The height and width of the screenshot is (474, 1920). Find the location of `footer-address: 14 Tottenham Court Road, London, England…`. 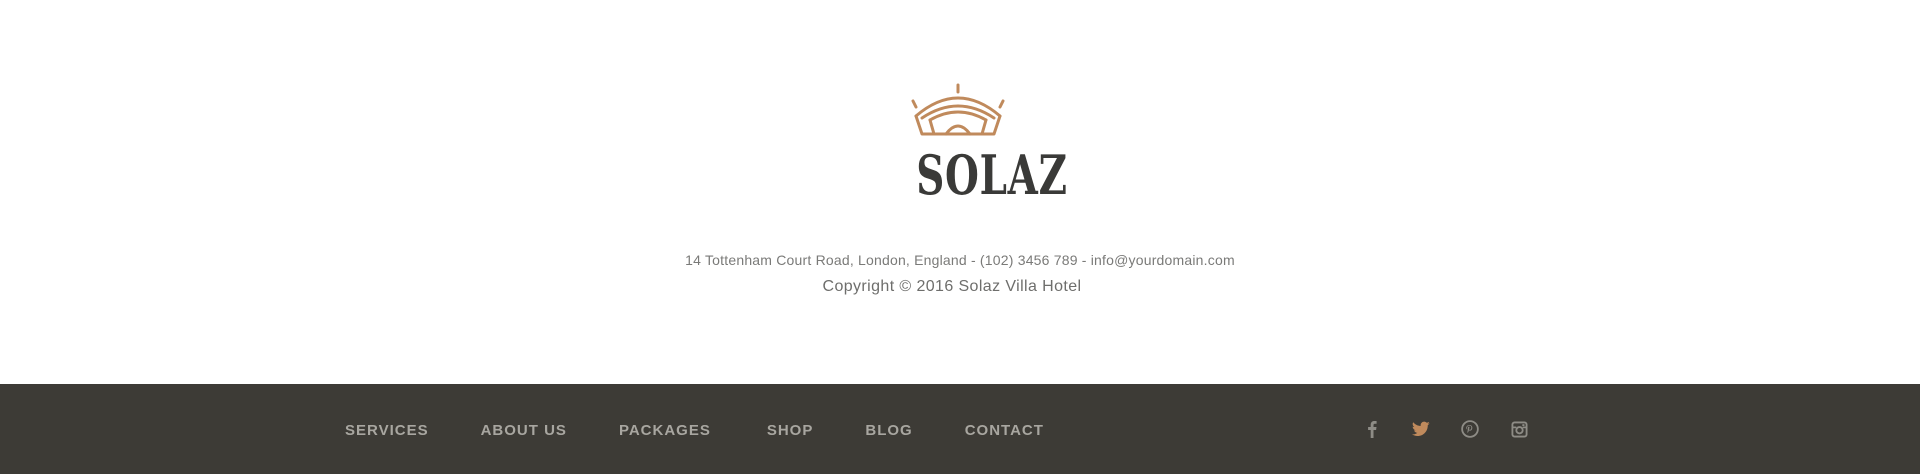

footer-address: 14 Tottenham Court Road, London, England… is located at coordinates (960, 260).